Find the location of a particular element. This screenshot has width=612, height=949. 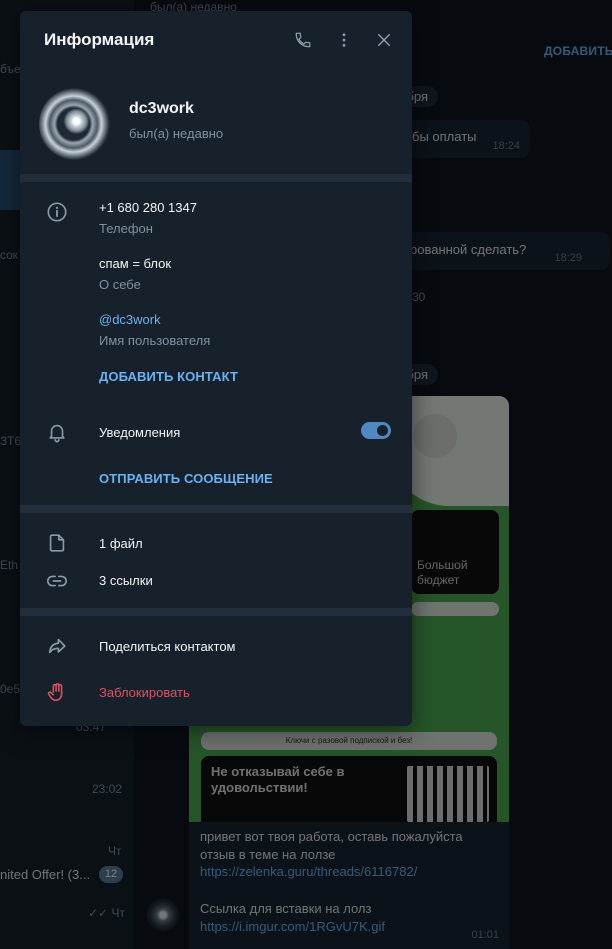

profile-name: dc3work is located at coordinates (161, 108).